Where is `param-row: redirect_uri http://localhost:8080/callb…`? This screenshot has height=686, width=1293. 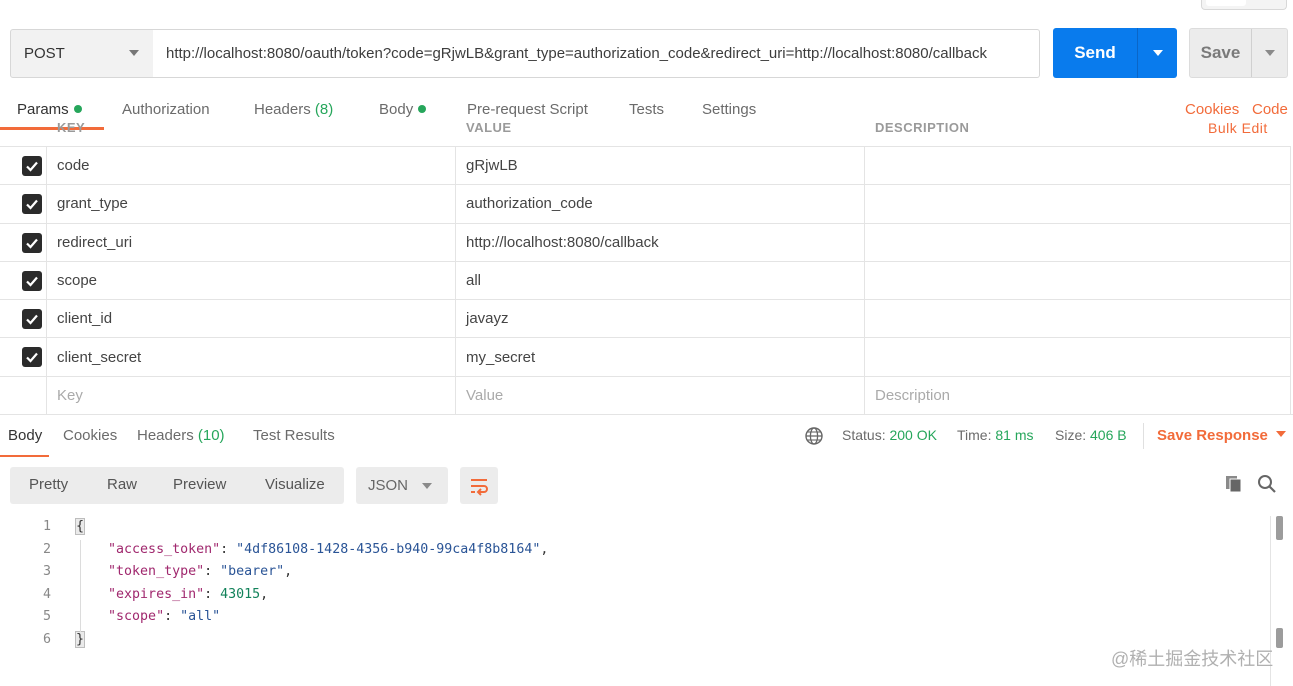
param-row: redirect_uri http://localhost:8080/callb… is located at coordinates (645, 242).